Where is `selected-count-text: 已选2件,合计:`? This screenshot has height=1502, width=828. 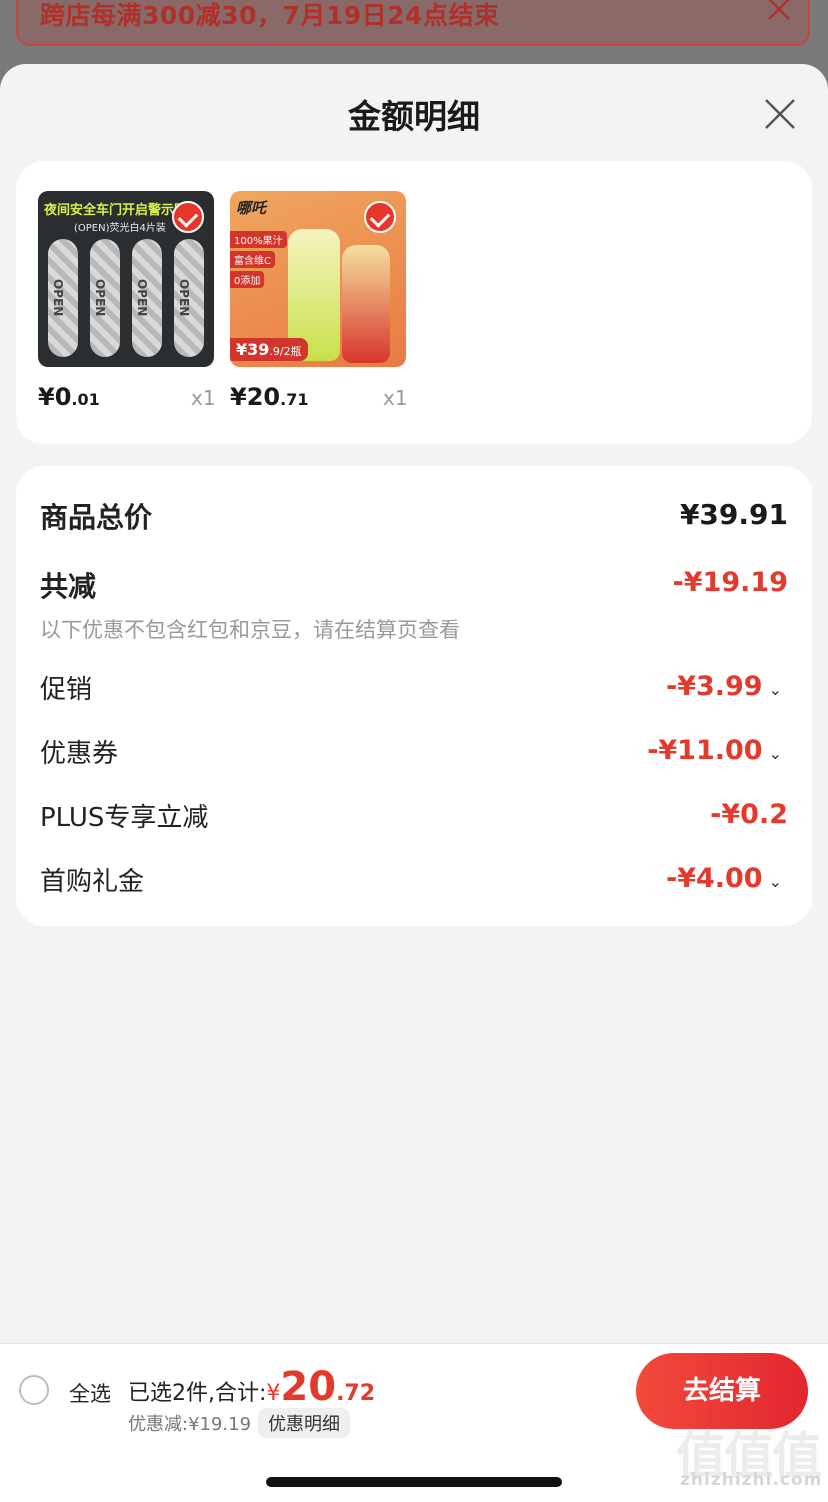
selected-count-text: 已选2件,合计: is located at coordinates (197, 1393).